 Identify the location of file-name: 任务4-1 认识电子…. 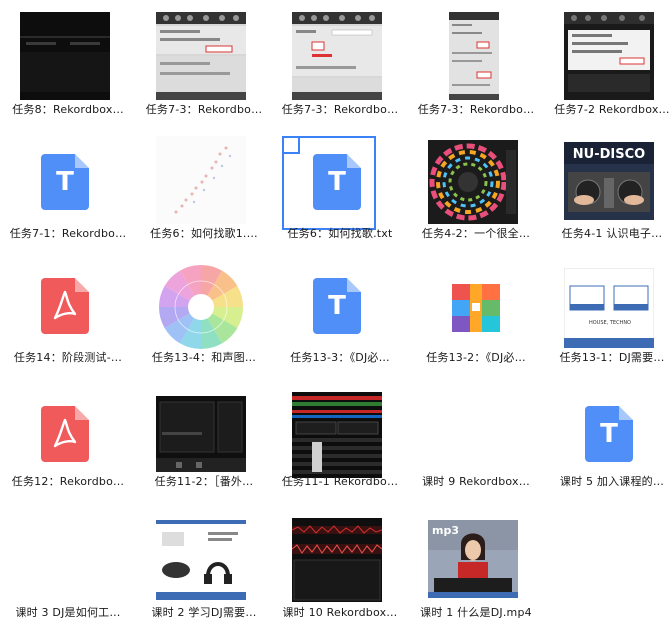
(612, 233).